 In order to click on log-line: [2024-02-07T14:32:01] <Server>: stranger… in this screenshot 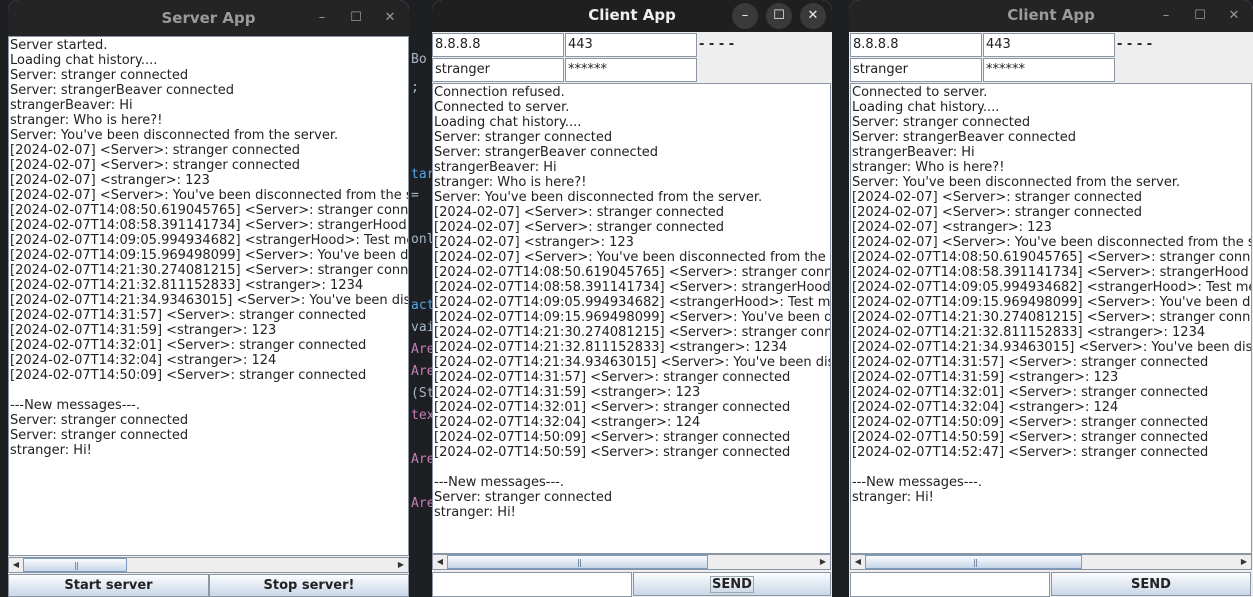, I will do `click(612, 407)`.